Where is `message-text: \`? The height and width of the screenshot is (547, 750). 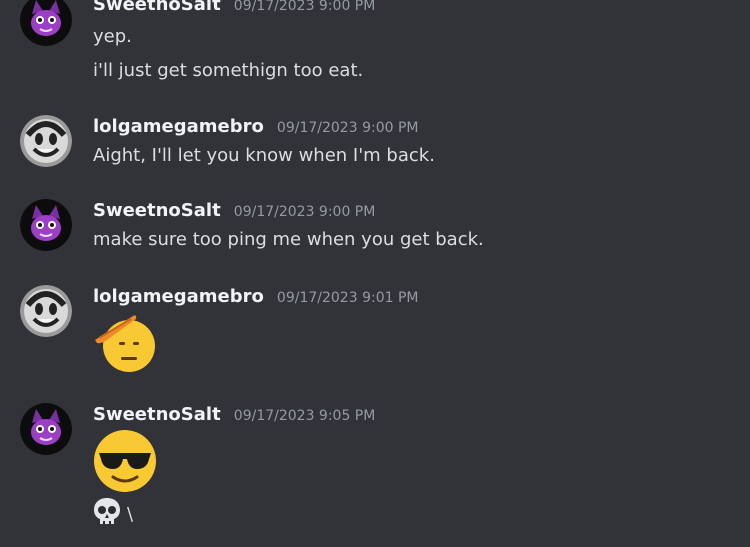
message-text: \ is located at coordinates (130, 514).